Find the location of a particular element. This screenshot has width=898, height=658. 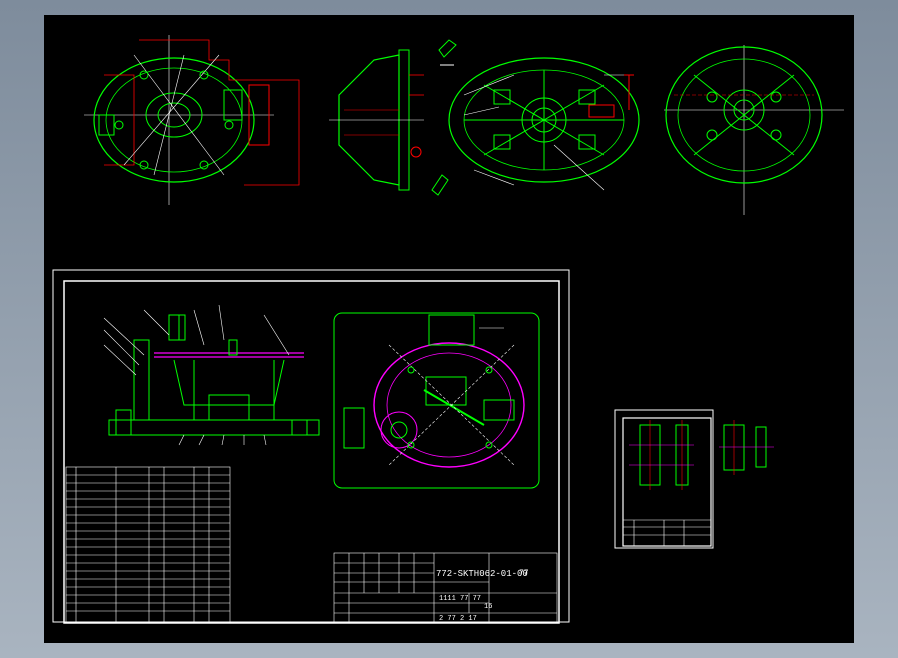

assembly-front-view is located at coordinates (211, 375).